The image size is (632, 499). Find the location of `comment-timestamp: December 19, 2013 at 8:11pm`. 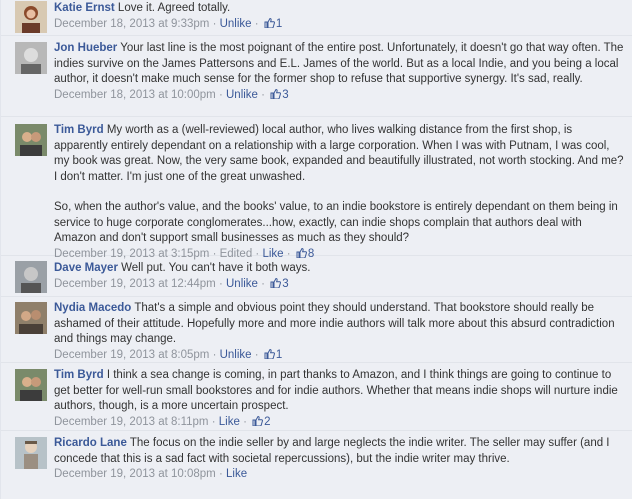

comment-timestamp: December 19, 2013 at 8:11pm is located at coordinates (131, 422).